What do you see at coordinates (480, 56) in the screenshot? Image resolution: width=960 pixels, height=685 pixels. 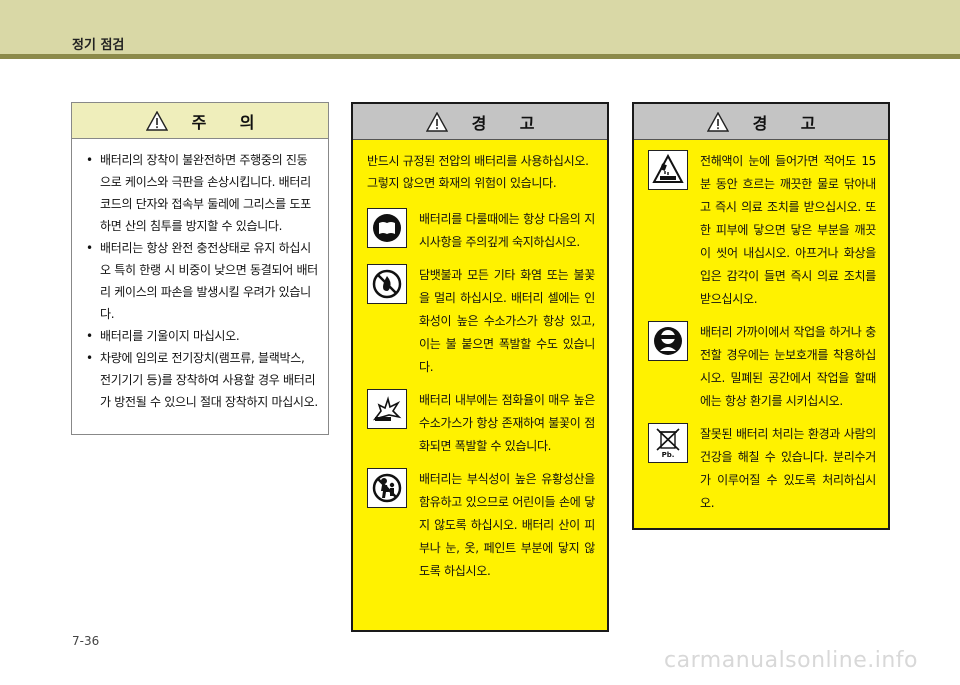 I see `header-divider` at bounding box center [480, 56].